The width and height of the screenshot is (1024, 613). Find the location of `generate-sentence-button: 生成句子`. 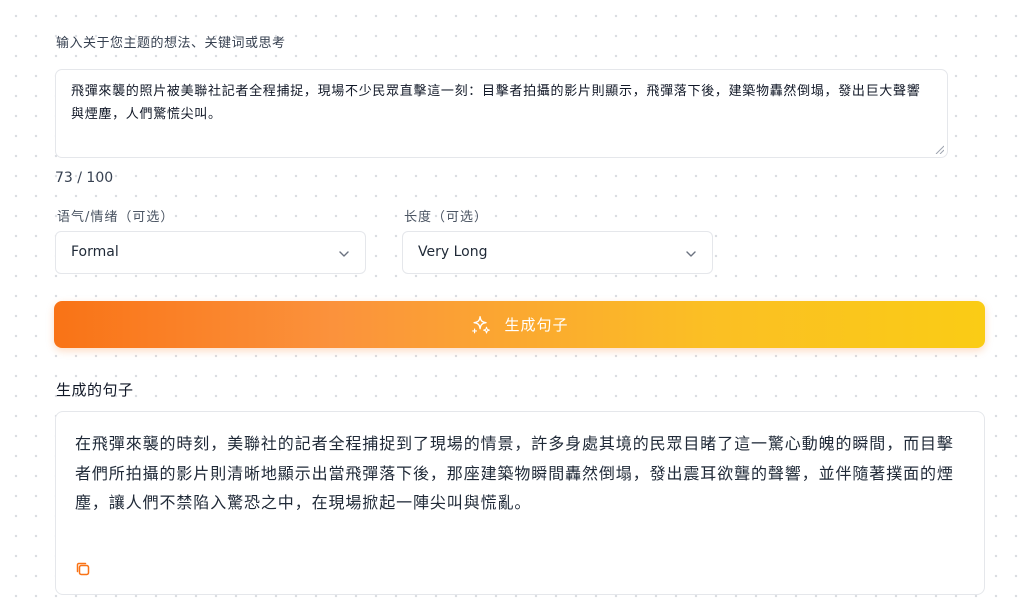

generate-sentence-button: 生成句子 is located at coordinates (519, 324).